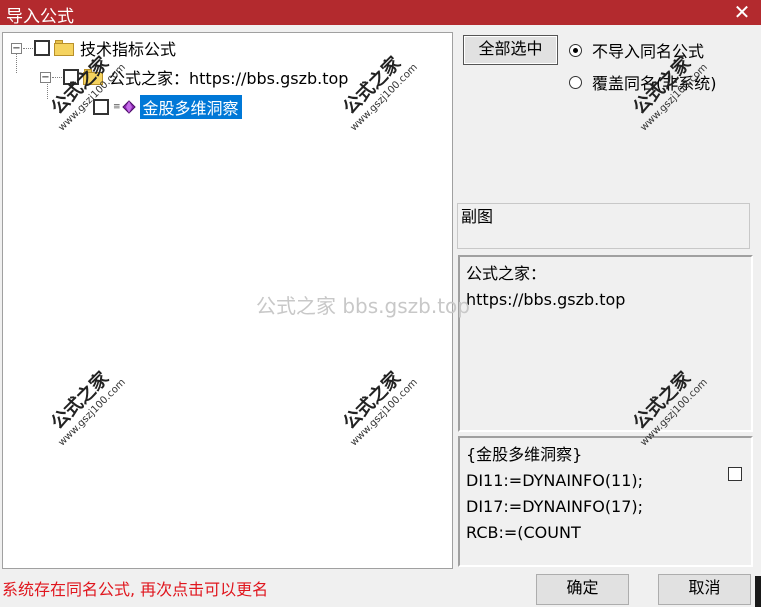  What do you see at coordinates (555, 480) in the screenshot?
I see `code-line: DI11:=DYNAINFO(11);` at bounding box center [555, 480].